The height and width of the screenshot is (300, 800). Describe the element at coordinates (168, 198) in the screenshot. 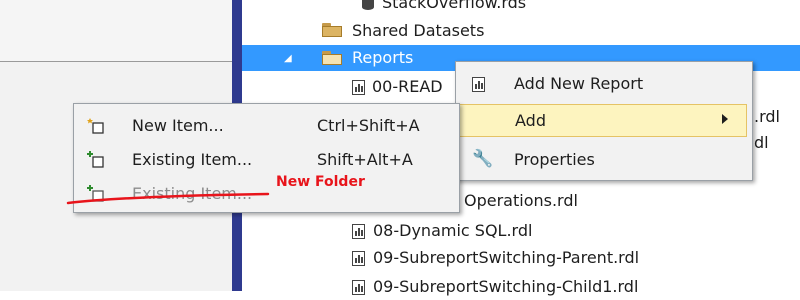

I see `red-strikethrough-annotation` at that location.